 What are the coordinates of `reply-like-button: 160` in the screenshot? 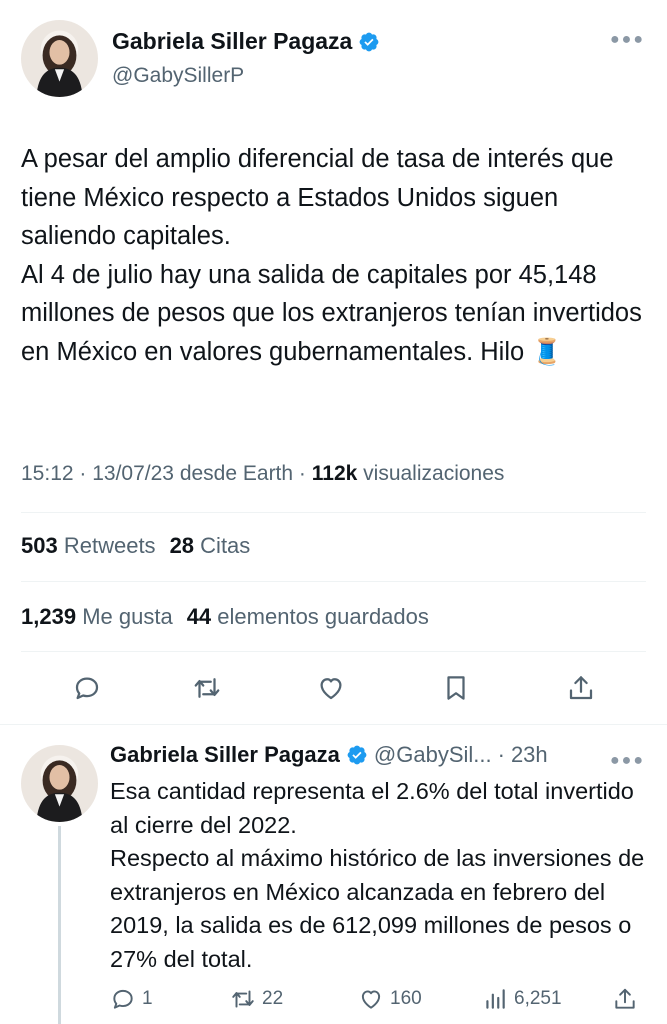 It's located at (420, 999).